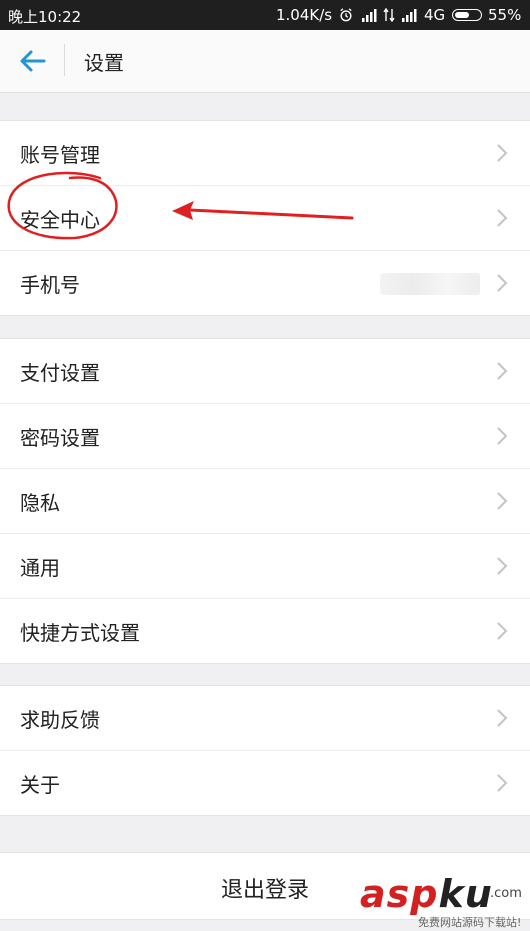  I want to click on settings-item-security-center: 安全中心, so click(265, 218).